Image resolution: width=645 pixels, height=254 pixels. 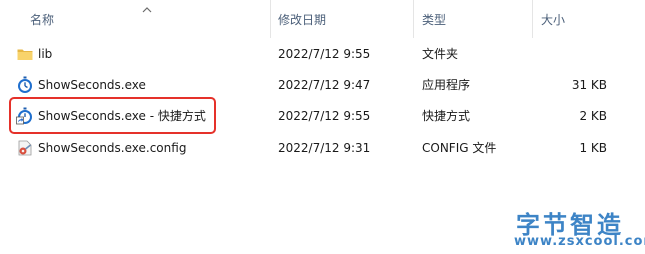 What do you see at coordinates (112, 148) in the screenshot?
I see `file-name: ShowSeconds.exe.config` at bounding box center [112, 148].